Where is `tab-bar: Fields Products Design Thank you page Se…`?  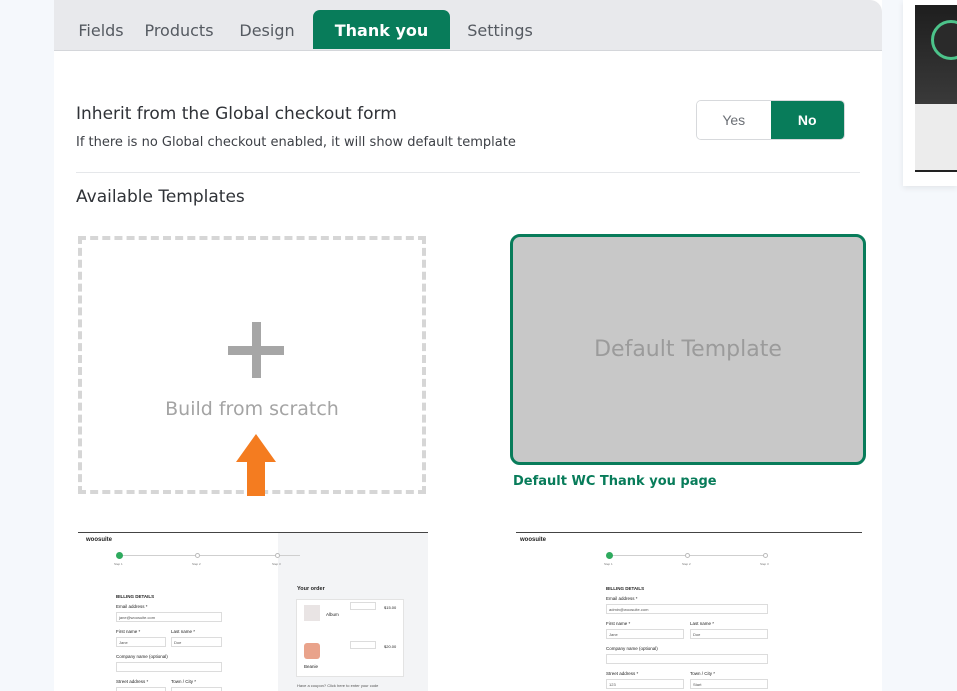
tab-bar: Fields Products Design Thank you page Se… is located at coordinates (468, 40).